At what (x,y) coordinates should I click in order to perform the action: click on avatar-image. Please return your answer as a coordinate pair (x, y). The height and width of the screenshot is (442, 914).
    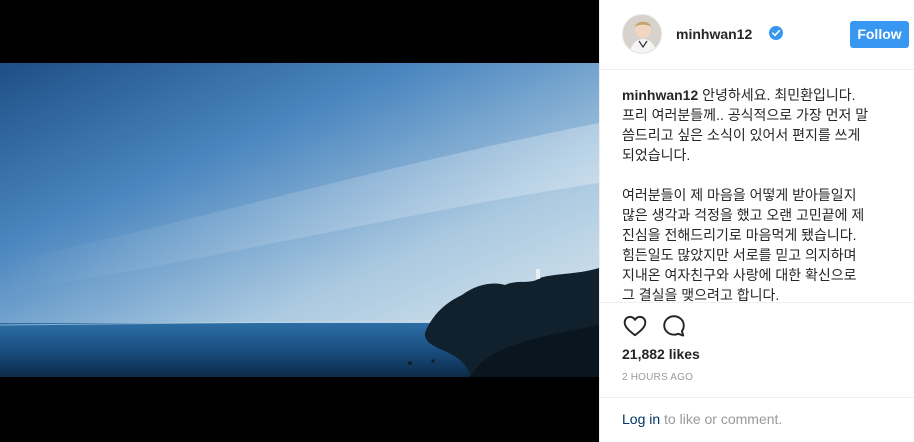
    Looking at the image, I should click on (642, 34).